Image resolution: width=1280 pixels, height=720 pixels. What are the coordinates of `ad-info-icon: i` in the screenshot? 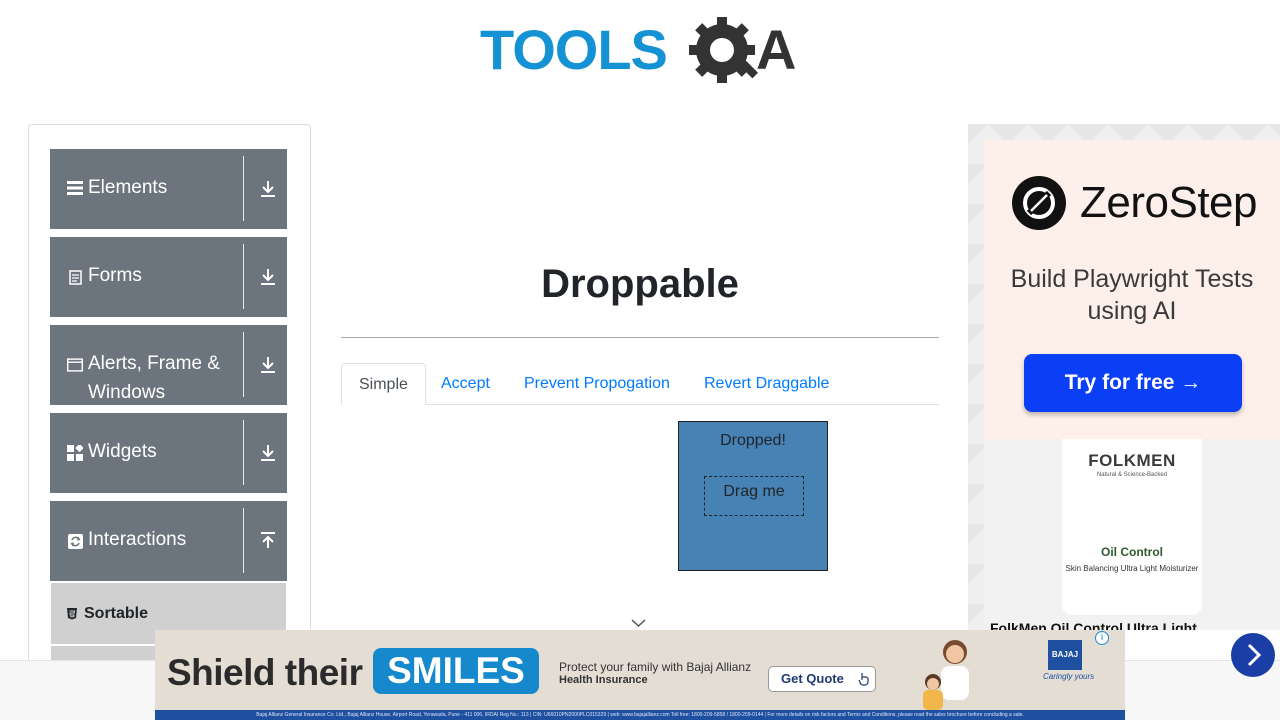 It's located at (1102, 638).